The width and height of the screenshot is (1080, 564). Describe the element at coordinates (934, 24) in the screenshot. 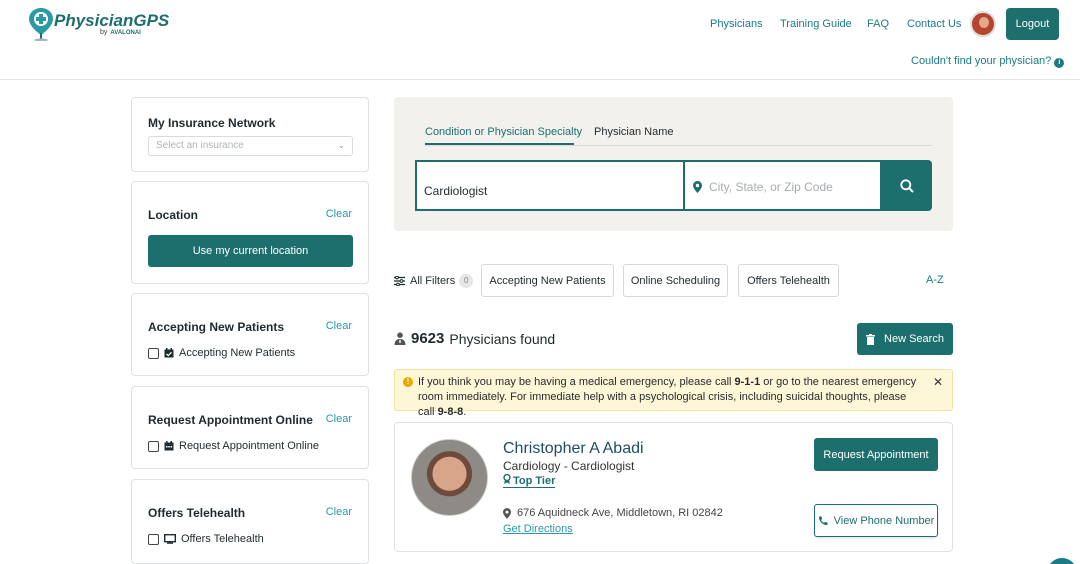

I see `nav-contact-us: Contact Us` at that location.